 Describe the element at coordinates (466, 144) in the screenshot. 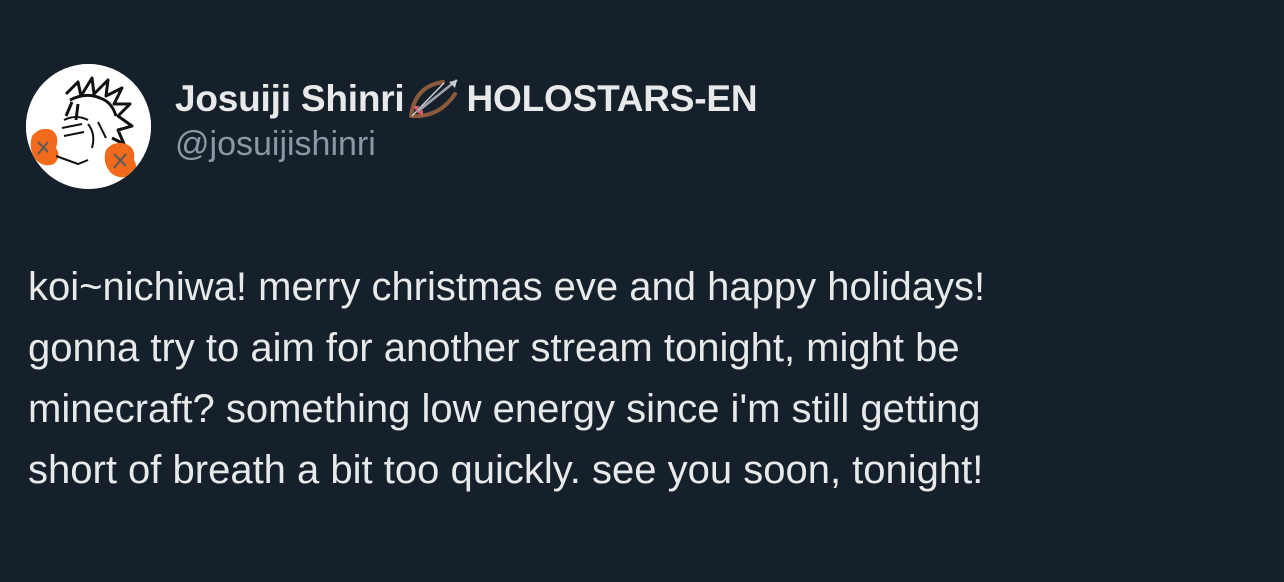

I see `user-handle: @josuijishinri` at that location.